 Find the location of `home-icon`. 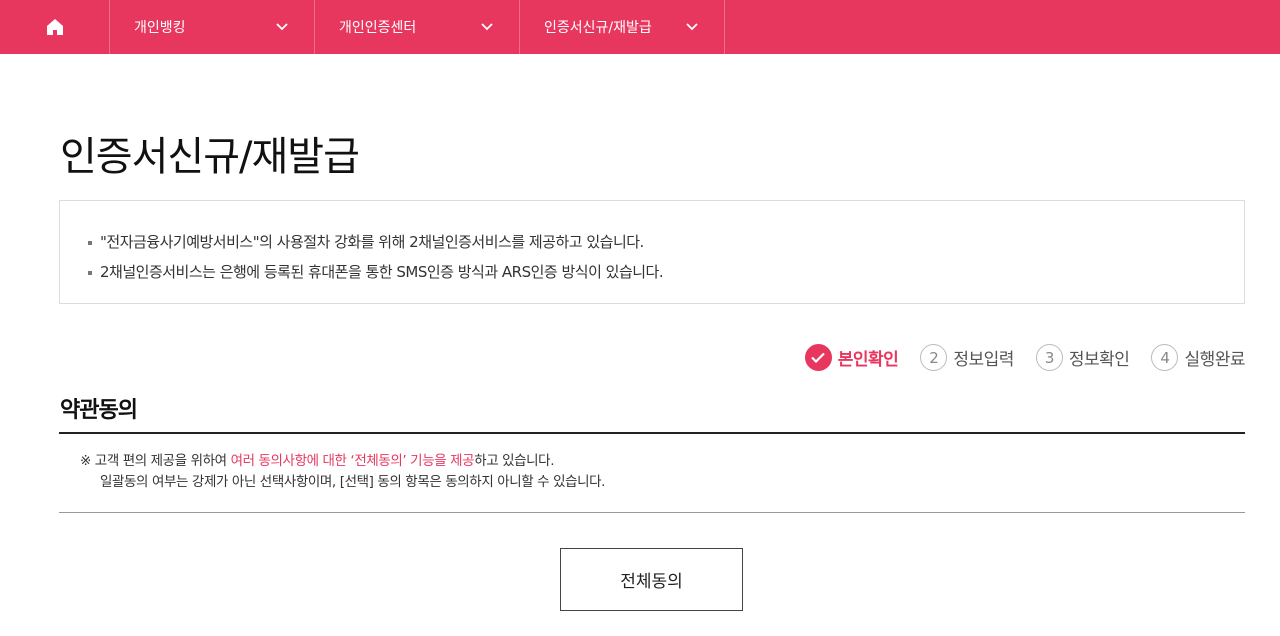

home-icon is located at coordinates (54, 27).